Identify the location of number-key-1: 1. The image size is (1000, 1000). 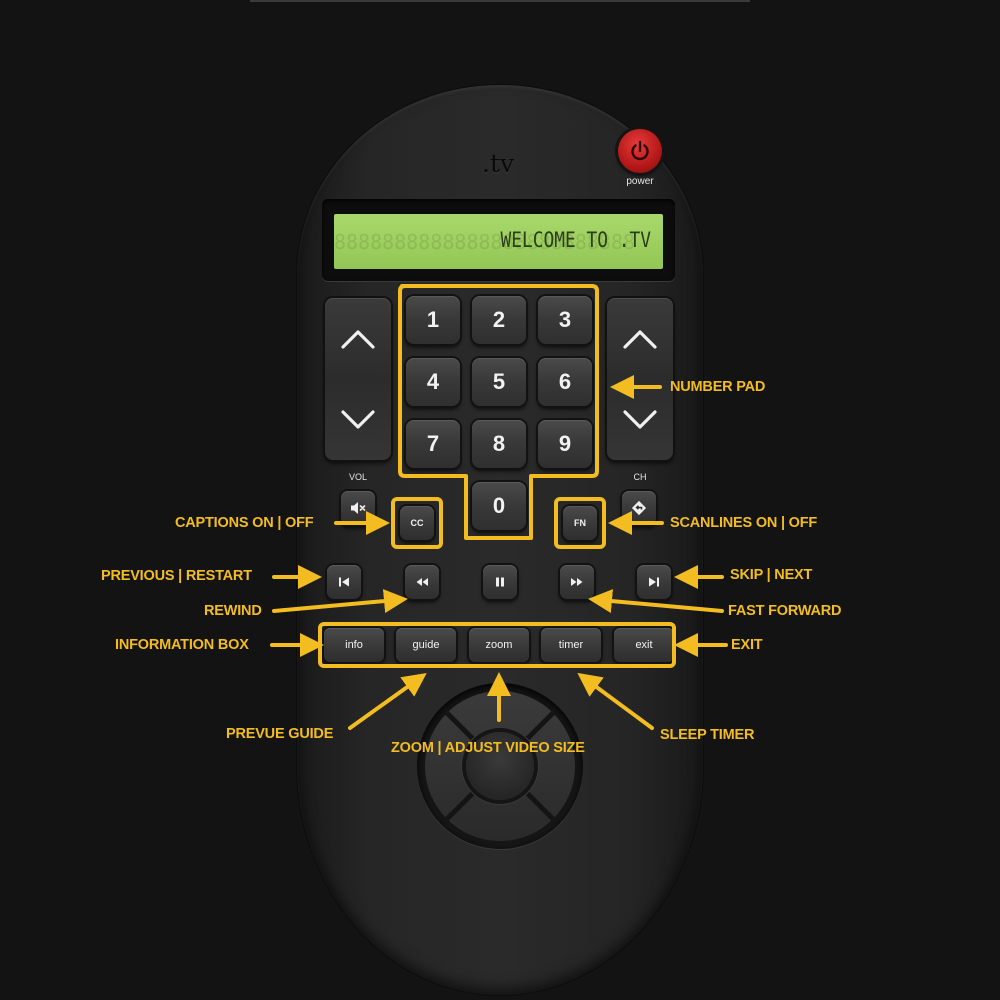
(433, 320).